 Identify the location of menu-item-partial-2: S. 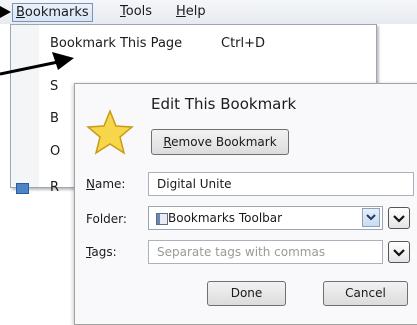
(54, 86).